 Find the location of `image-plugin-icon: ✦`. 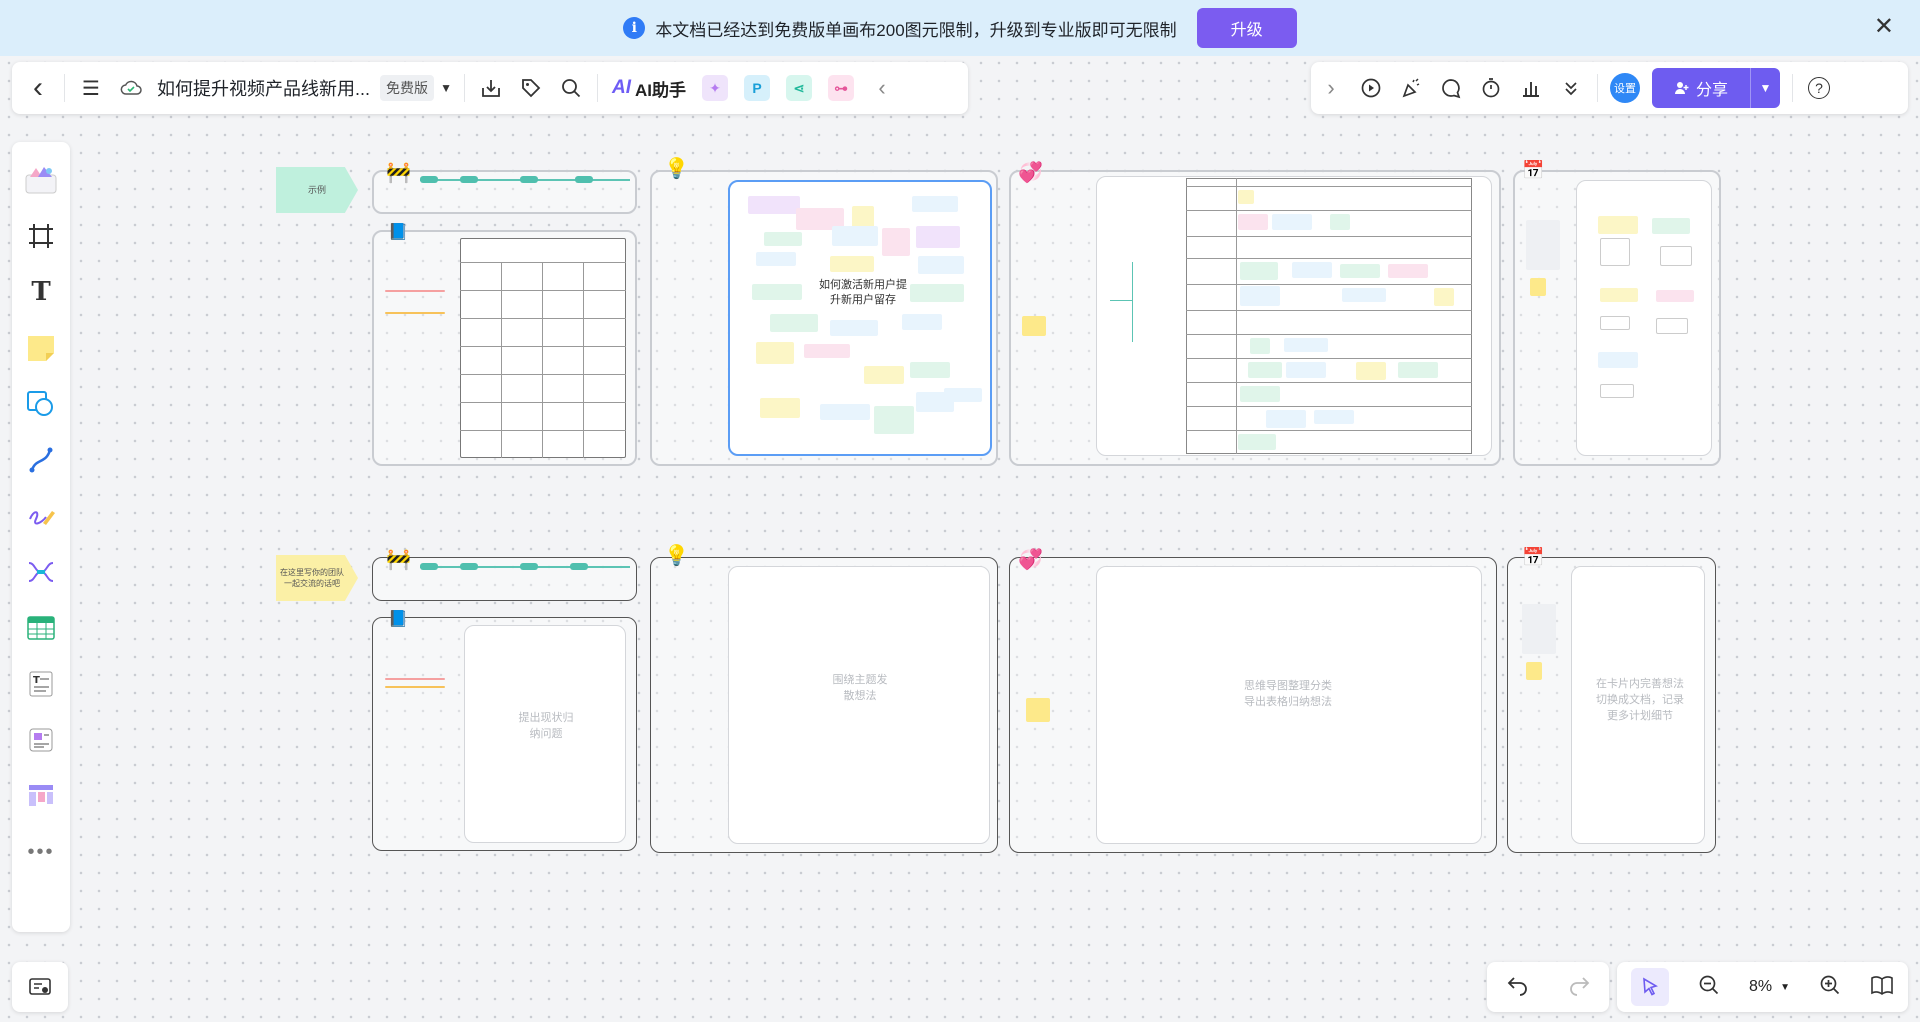

image-plugin-icon: ✦ is located at coordinates (715, 88).